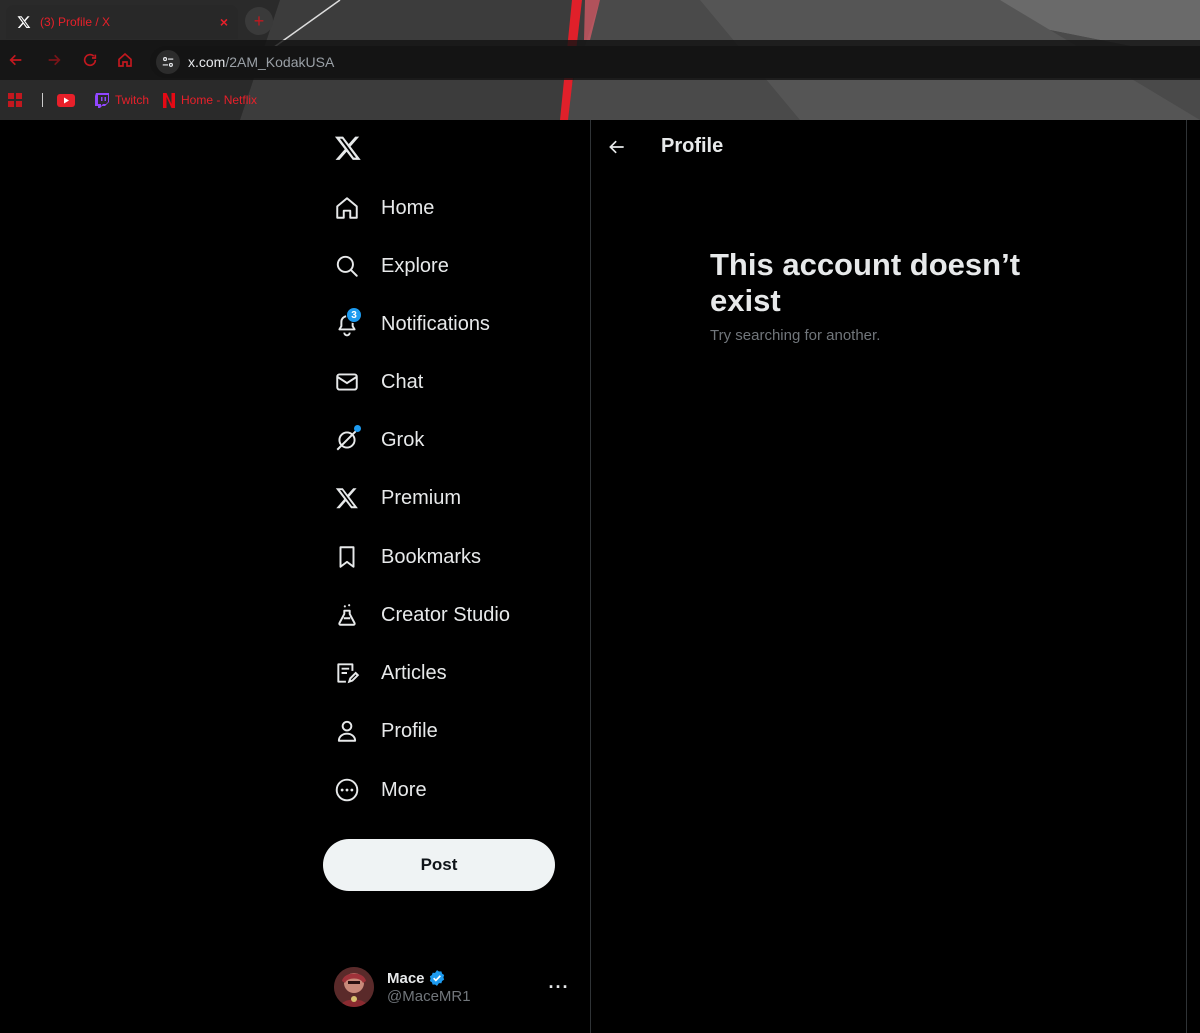 Image resolution: width=1200 pixels, height=1033 pixels. I want to click on sidebar-item-profile: Profile, so click(386, 731).